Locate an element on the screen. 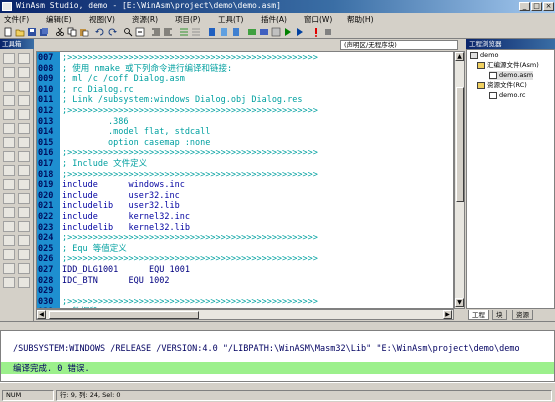  tool-combobox-icon is located at coordinates (9, 114).